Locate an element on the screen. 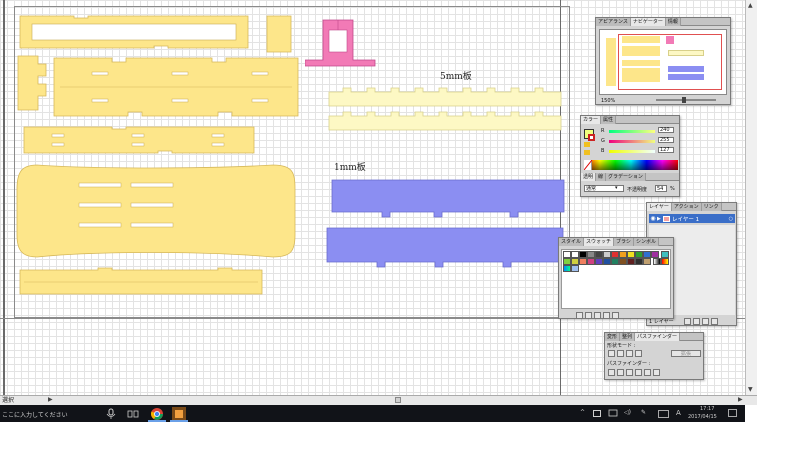 This screenshot has height=455, width=800. make-clipping-mask-icon is located at coordinates (687, 321).